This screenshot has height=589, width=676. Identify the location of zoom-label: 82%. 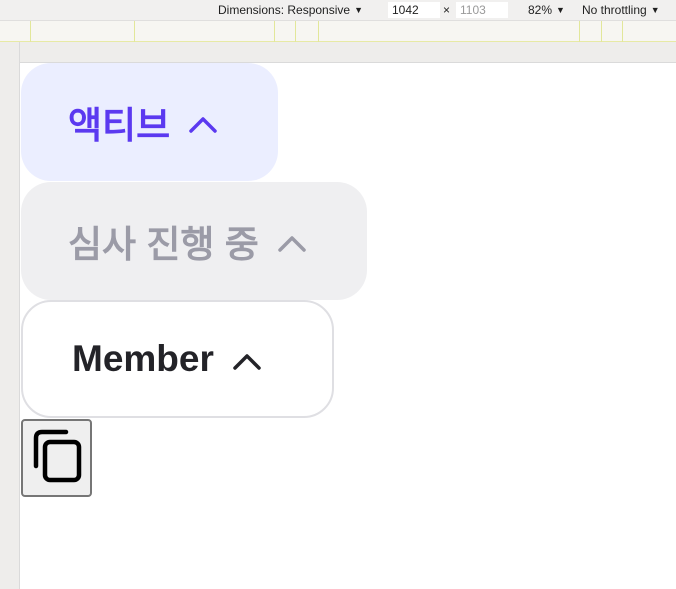
(540, 10).